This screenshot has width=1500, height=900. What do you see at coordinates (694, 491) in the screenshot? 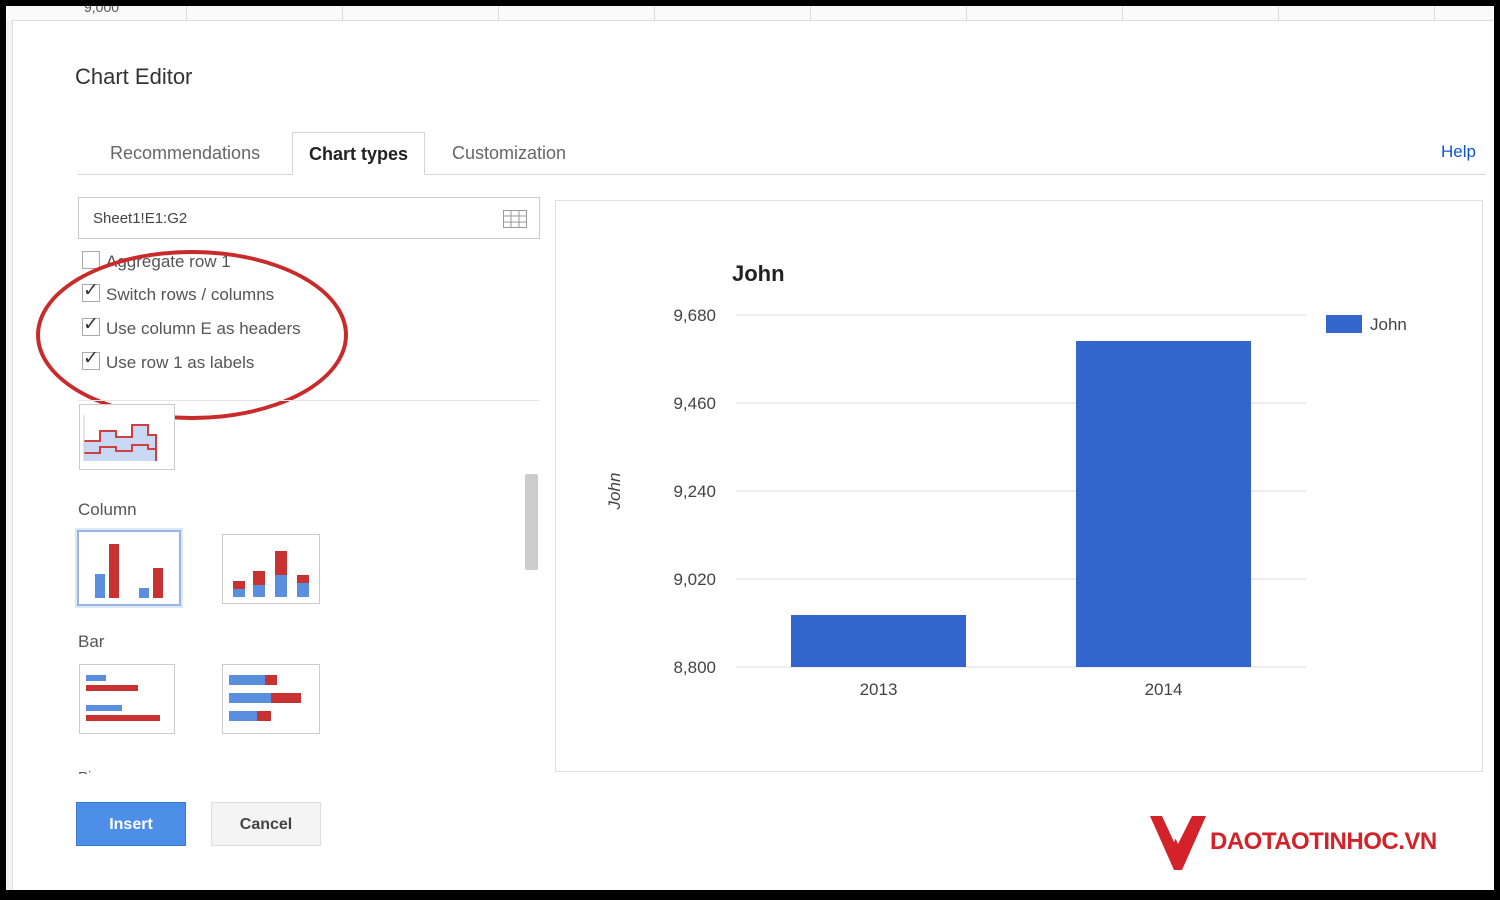
I see `y-tick-label: 9,240` at bounding box center [694, 491].